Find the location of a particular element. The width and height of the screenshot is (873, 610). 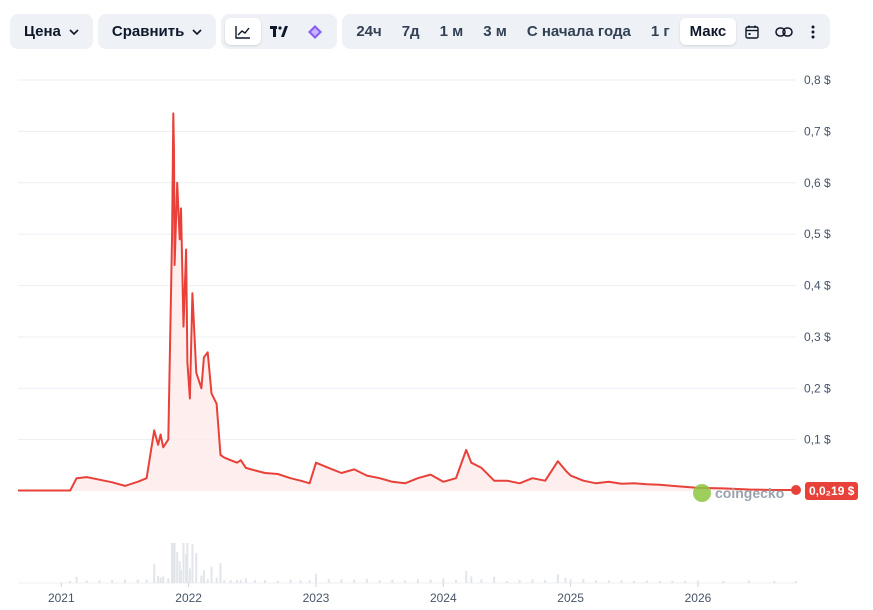

tradingview-button is located at coordinates (279, 31).